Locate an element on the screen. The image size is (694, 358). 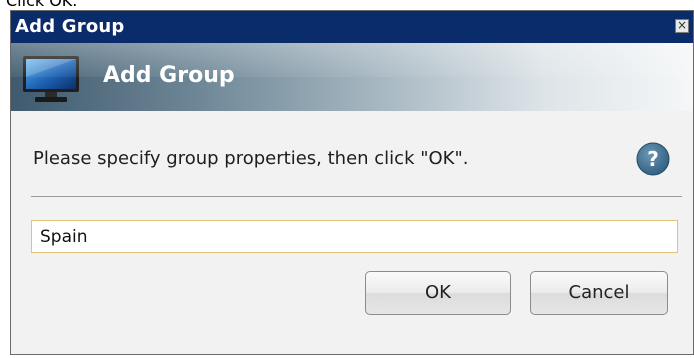
dialog-title: Add Group is located at coordinates (70, 26).